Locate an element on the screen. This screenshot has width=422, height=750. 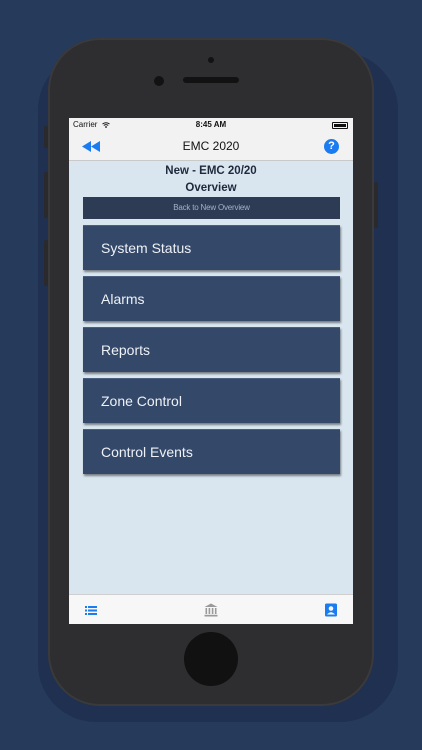
status-time: 8:45 AM is located at coordinates (211, 124).